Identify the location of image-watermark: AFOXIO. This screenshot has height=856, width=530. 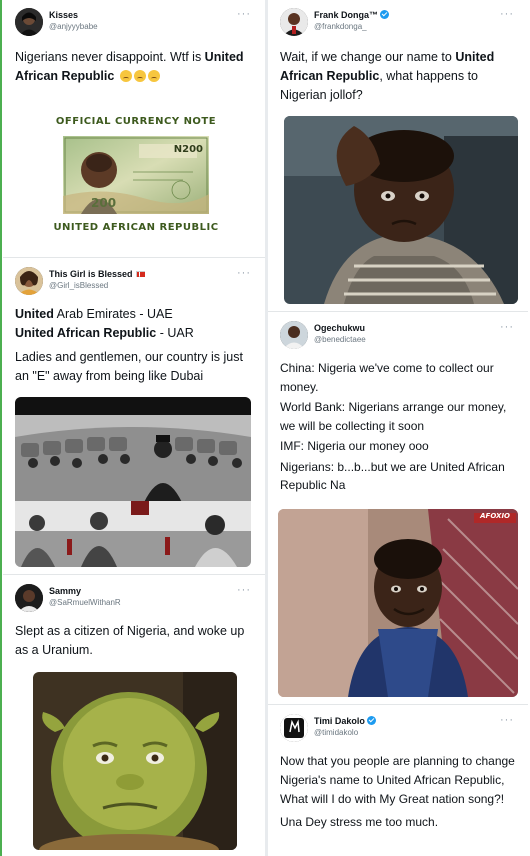
(495, 516).